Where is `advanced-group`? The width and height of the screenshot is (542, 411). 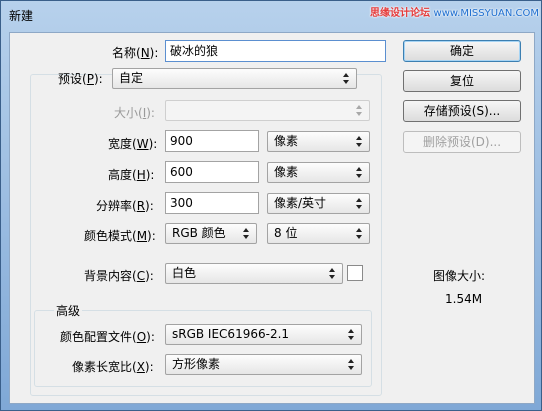 advanced-group is located at coordinates (203, 348).